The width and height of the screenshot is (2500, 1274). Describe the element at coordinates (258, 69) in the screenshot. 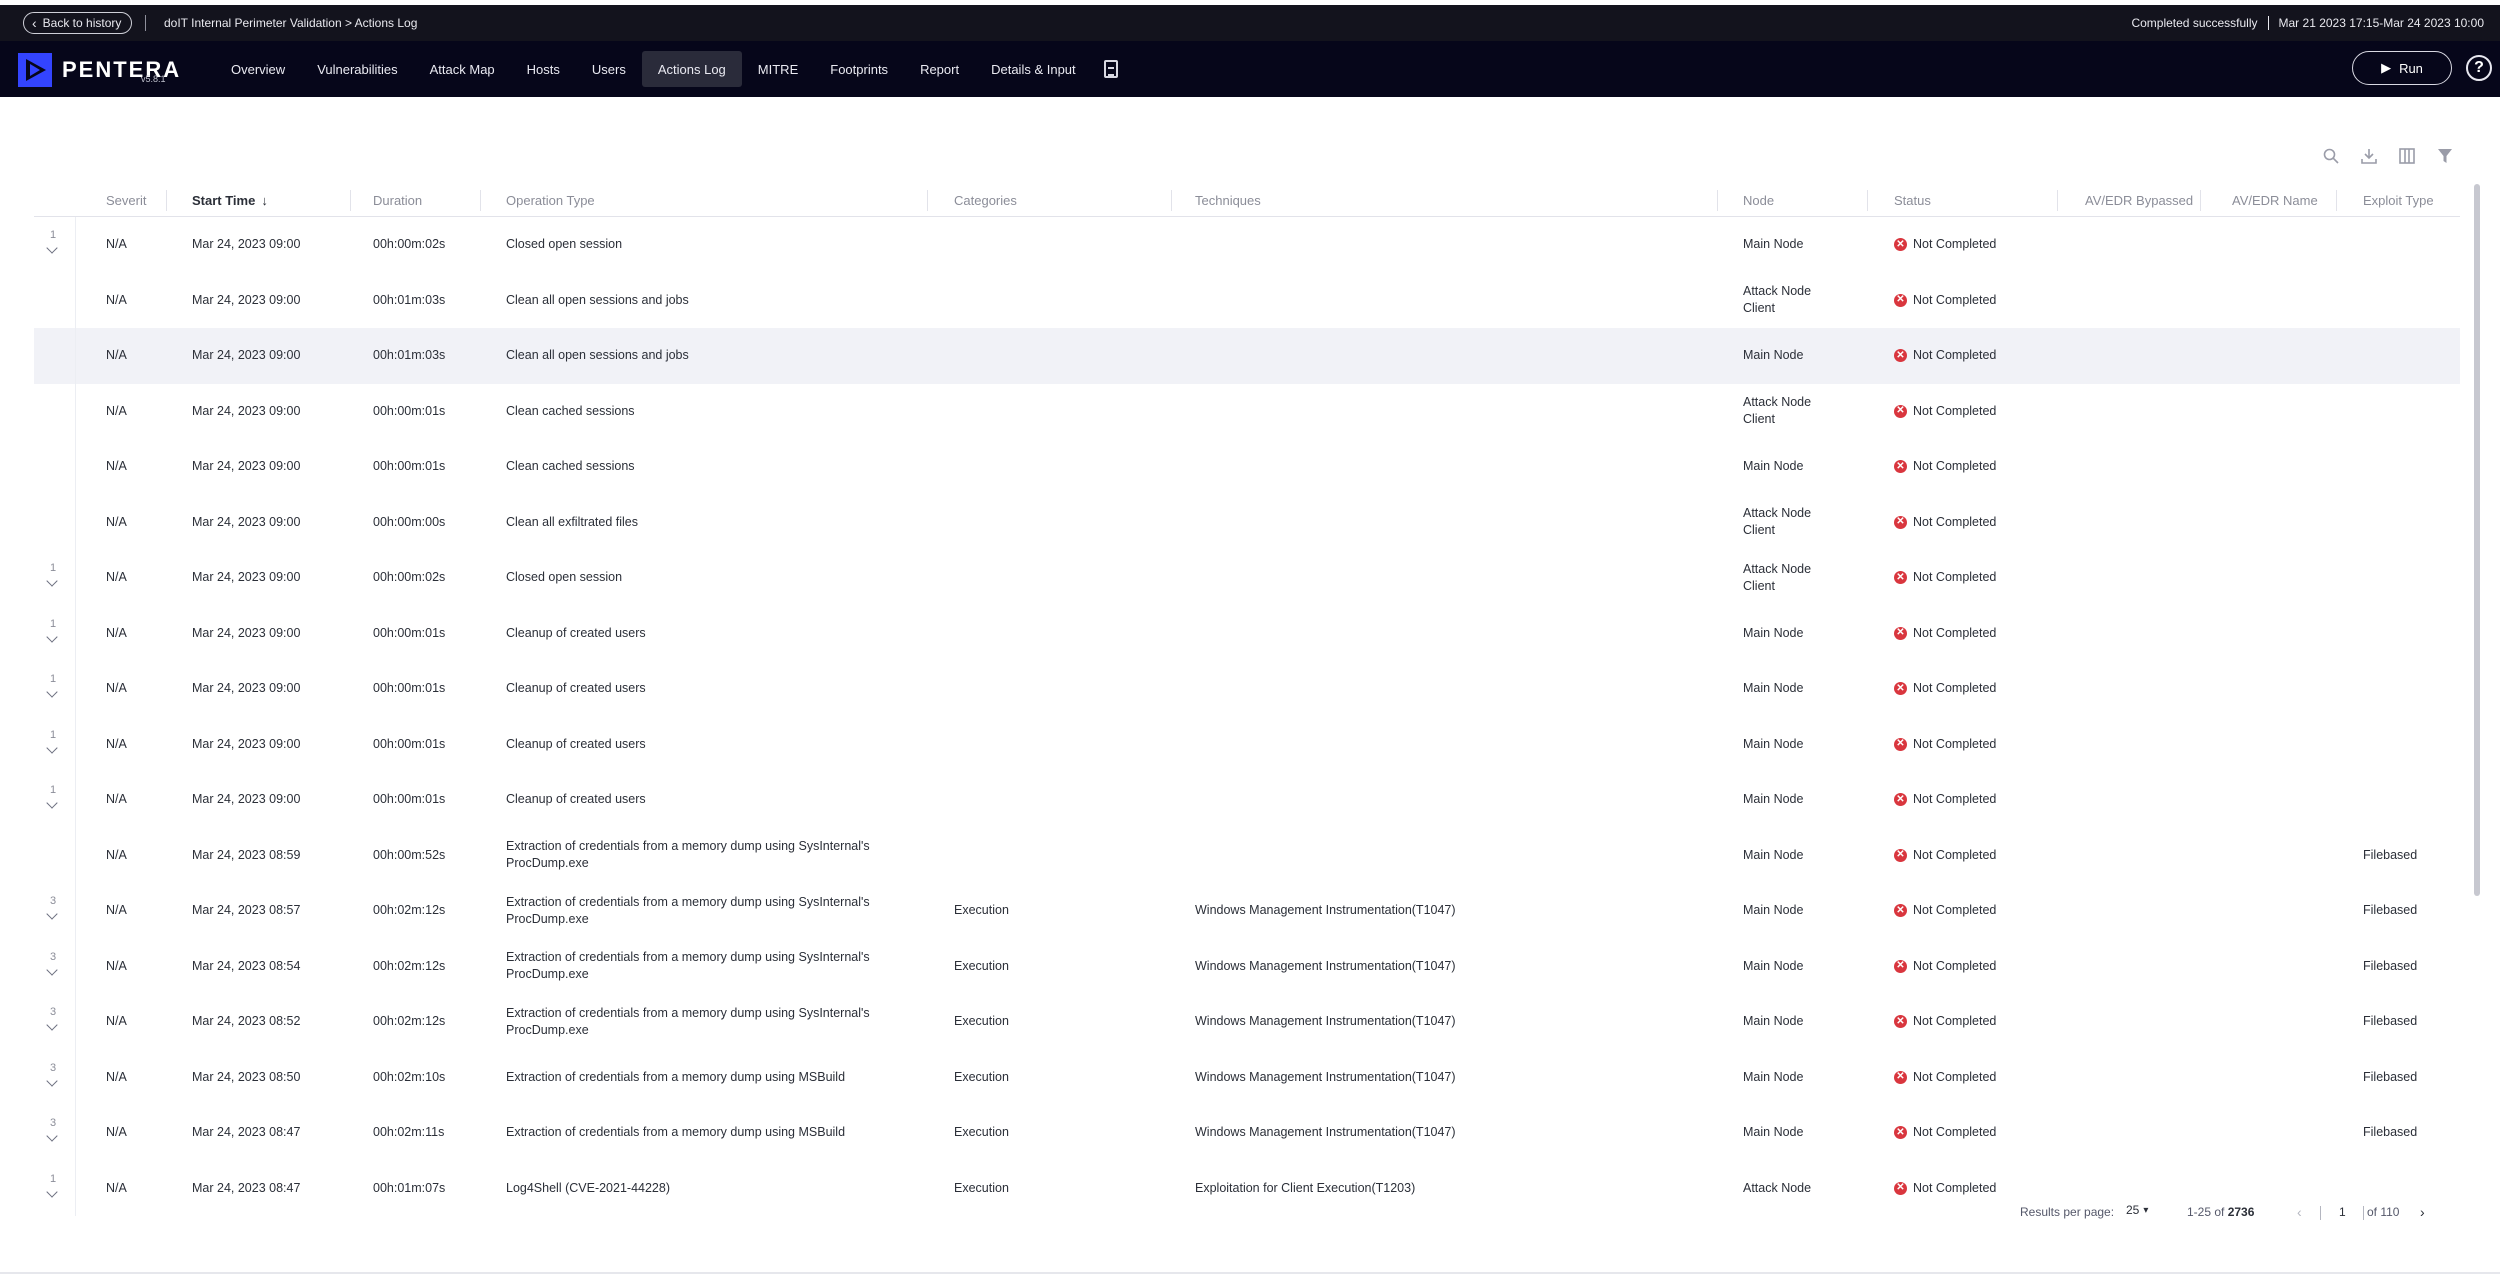

I see `tab-overview: Overview` at that location.